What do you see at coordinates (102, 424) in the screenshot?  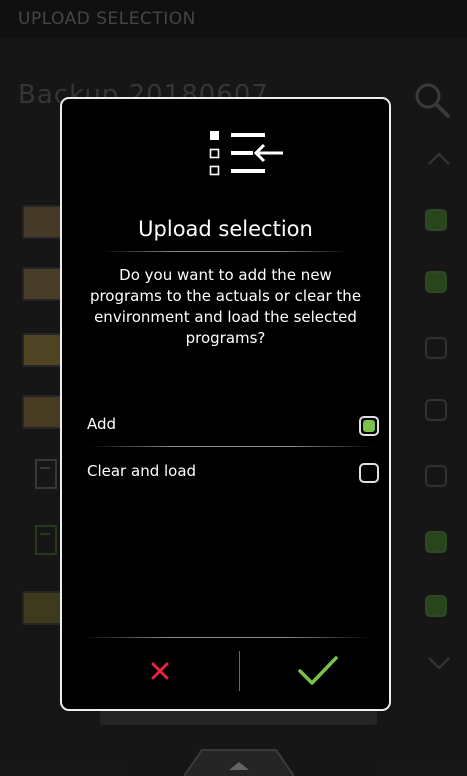 I see `option-add-label: Add` at bounding box center [102, 424].